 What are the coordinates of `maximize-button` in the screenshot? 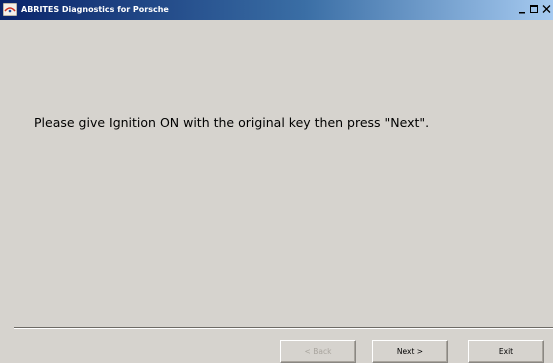 It's located at (534, 9).